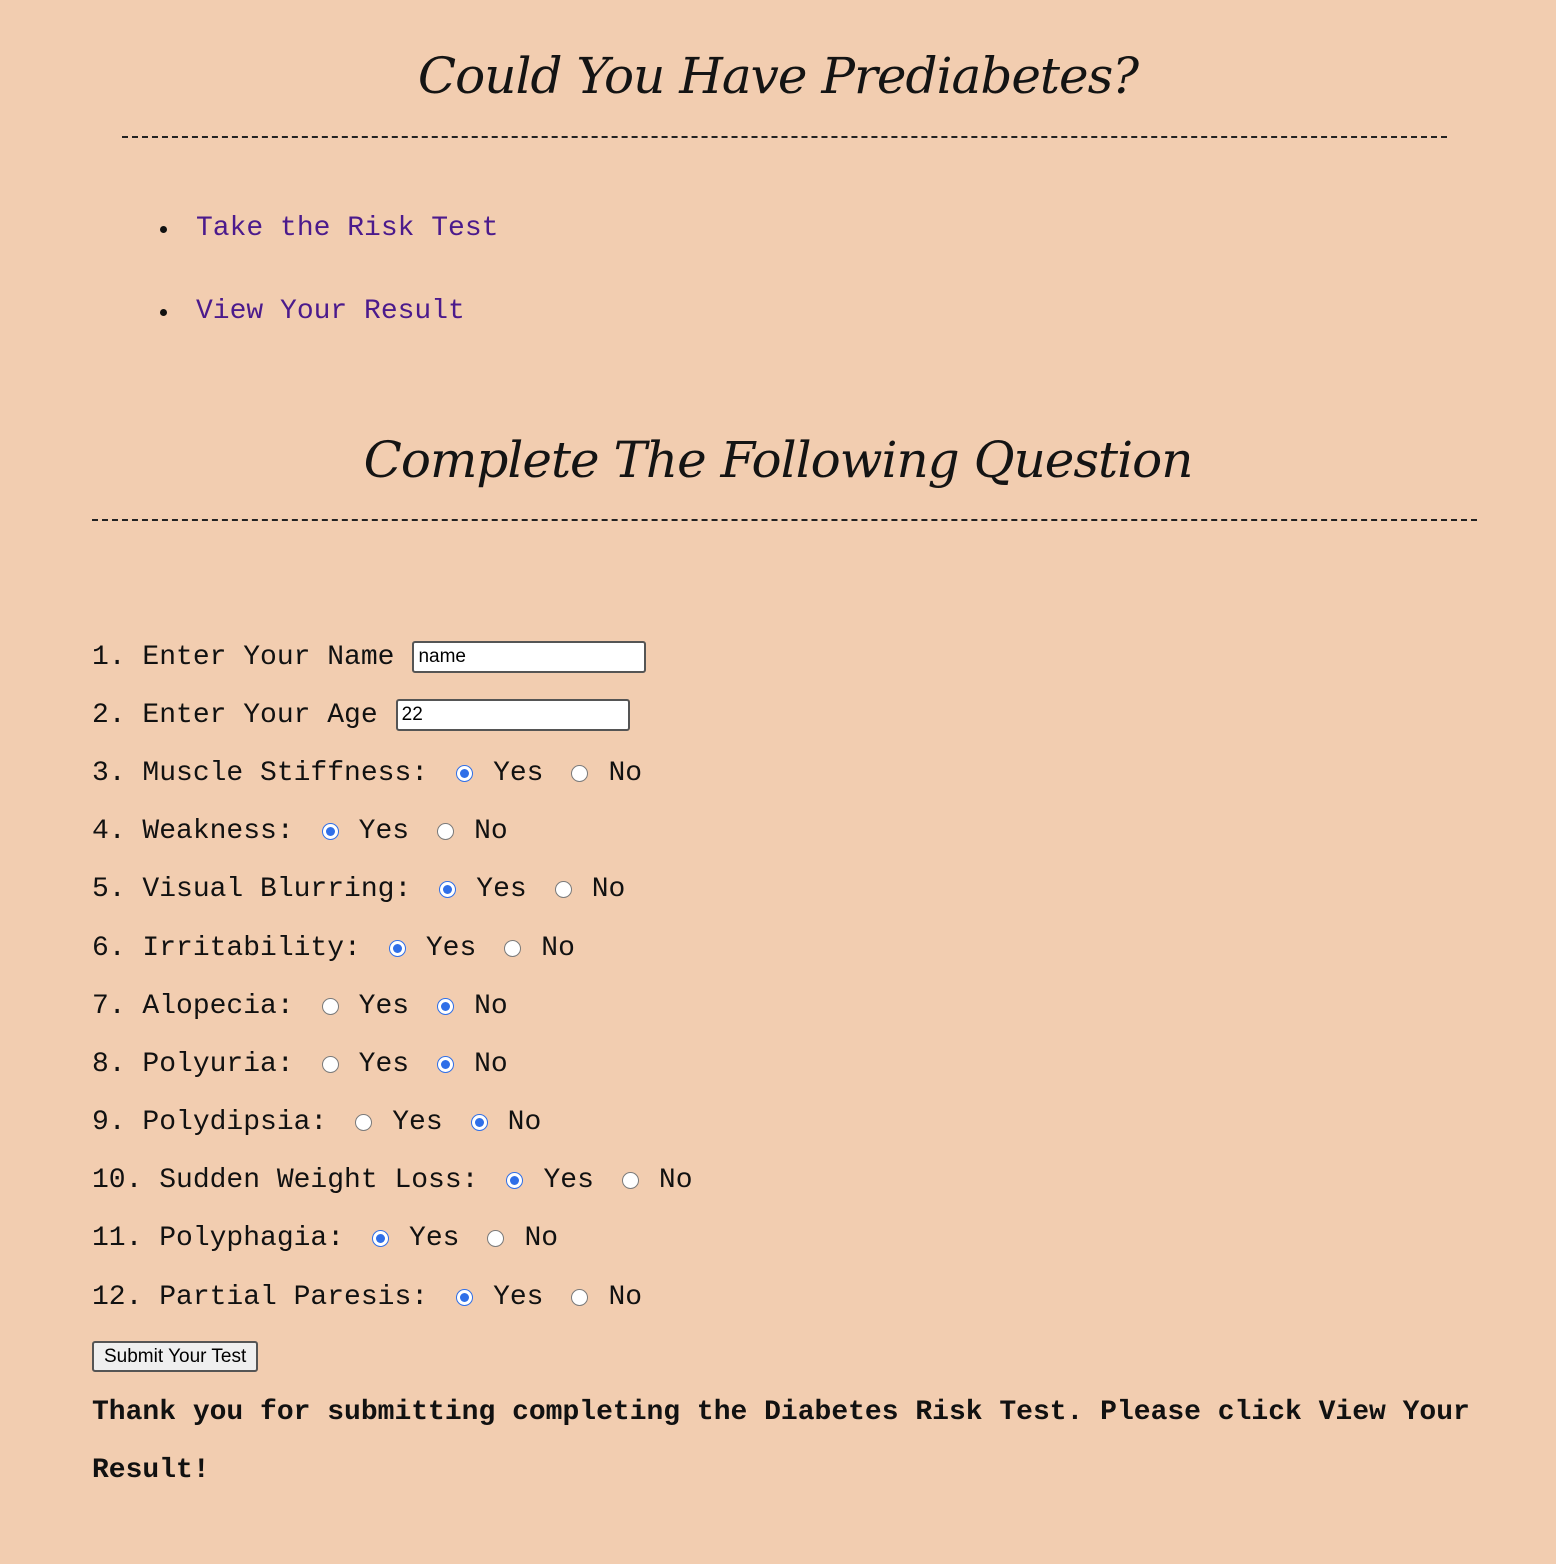  I want to click on question-label: 7. Alopecia:, so click(193, 1006).